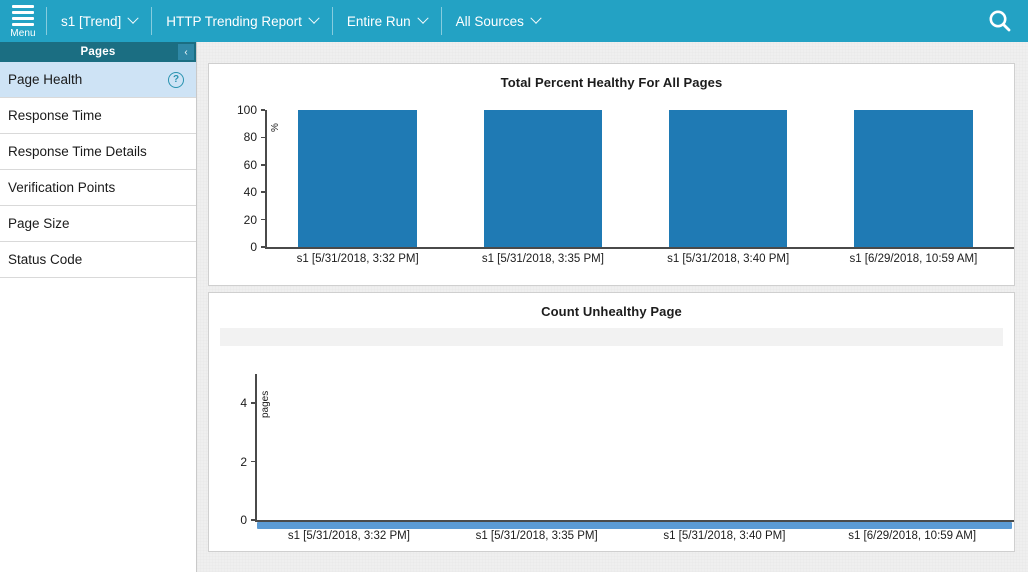 The image size is (1028, 572). What do you see at coordinates (265, 404) in the screenshot?
I see `y-axis-label: pages` at bounding box center [265, 404].